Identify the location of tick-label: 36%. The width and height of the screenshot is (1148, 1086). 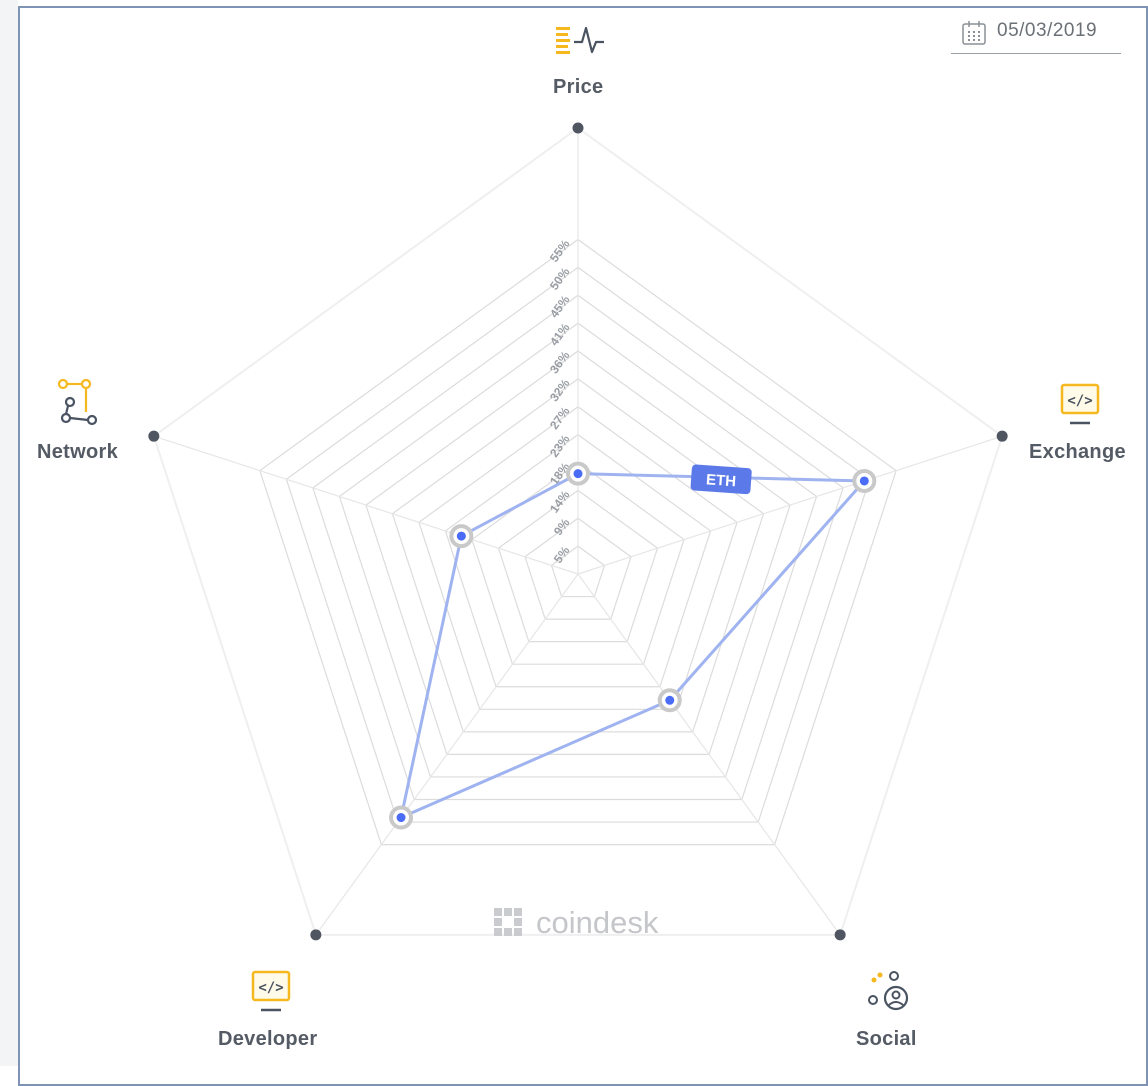
(560, 362).